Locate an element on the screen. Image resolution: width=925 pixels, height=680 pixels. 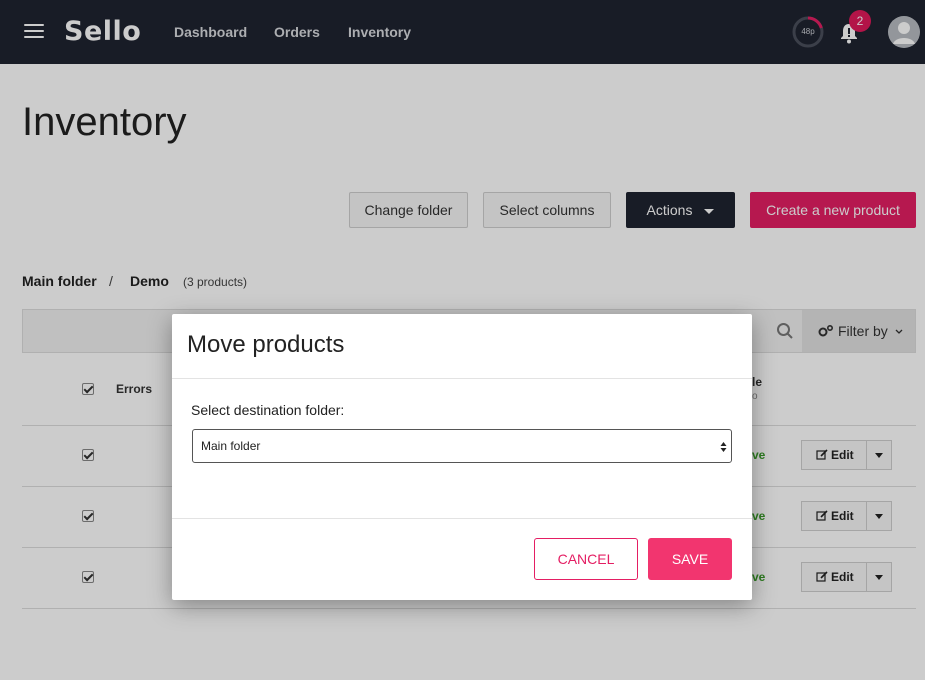
select-arrows-icon is located at coordinates (723, 447).